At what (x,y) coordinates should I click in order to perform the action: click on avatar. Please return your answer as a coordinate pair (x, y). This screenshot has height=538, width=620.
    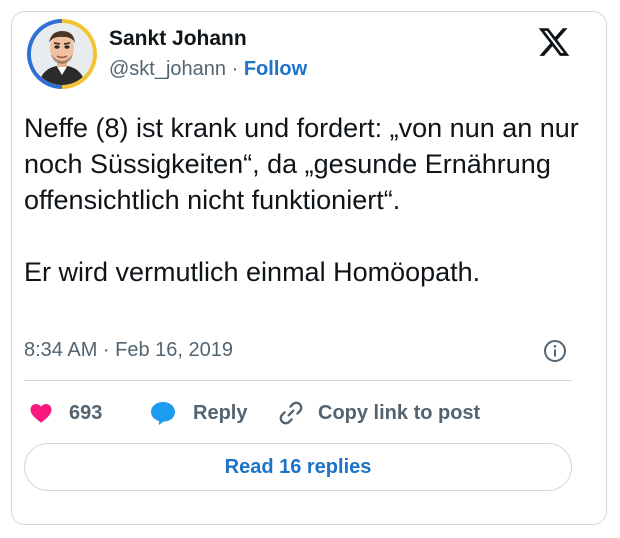
    Looking at the image, I should click on (62, 54).